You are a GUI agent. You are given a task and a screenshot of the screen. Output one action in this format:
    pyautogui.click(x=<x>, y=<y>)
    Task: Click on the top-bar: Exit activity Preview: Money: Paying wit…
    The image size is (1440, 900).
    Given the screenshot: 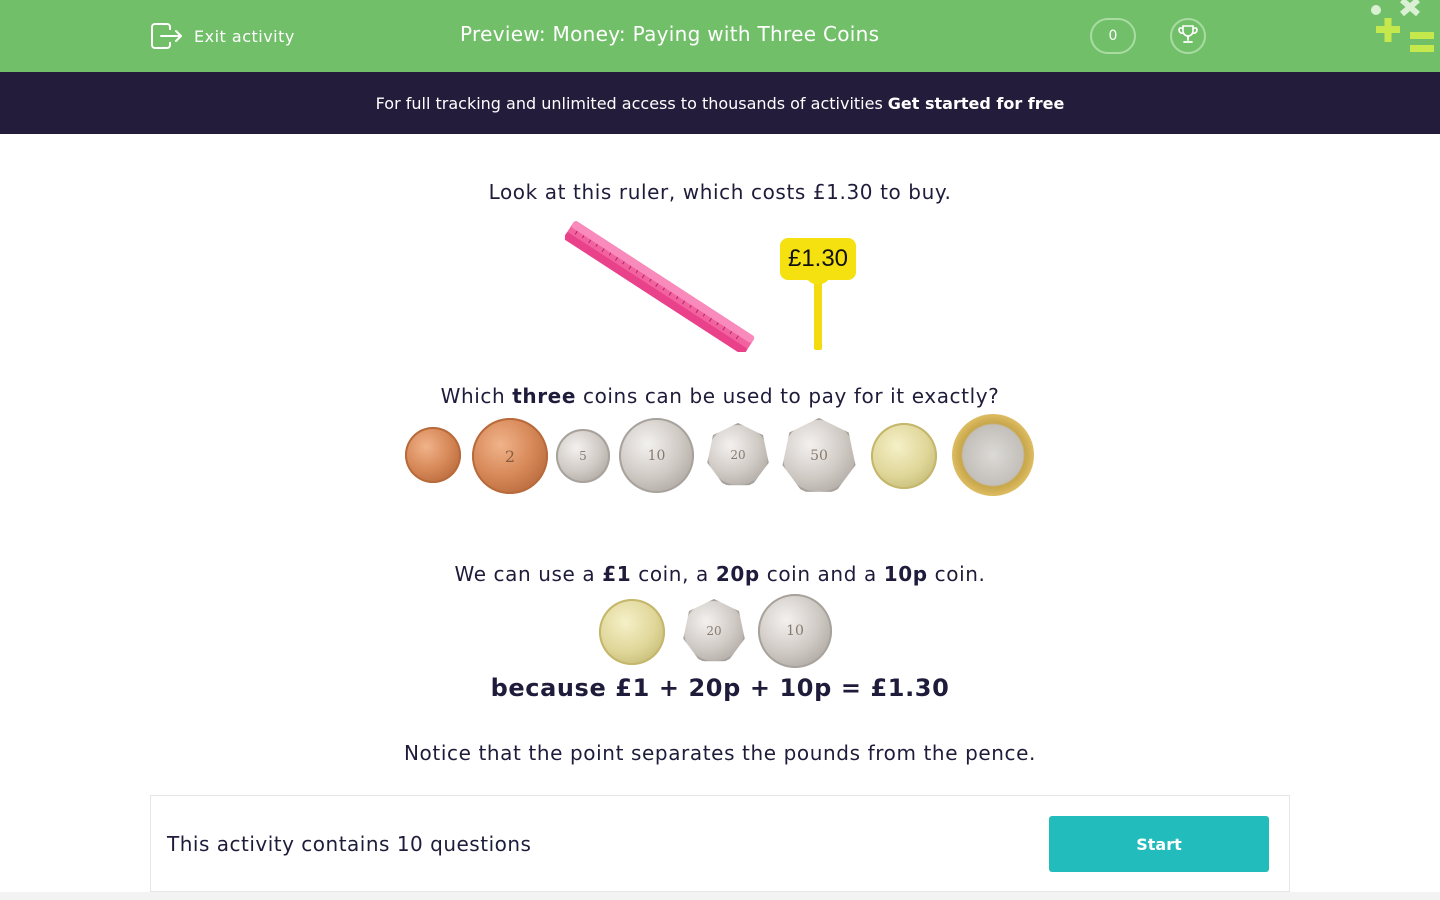 What is the action you would take?
    pyautogui.click(x=720, y=36)
    